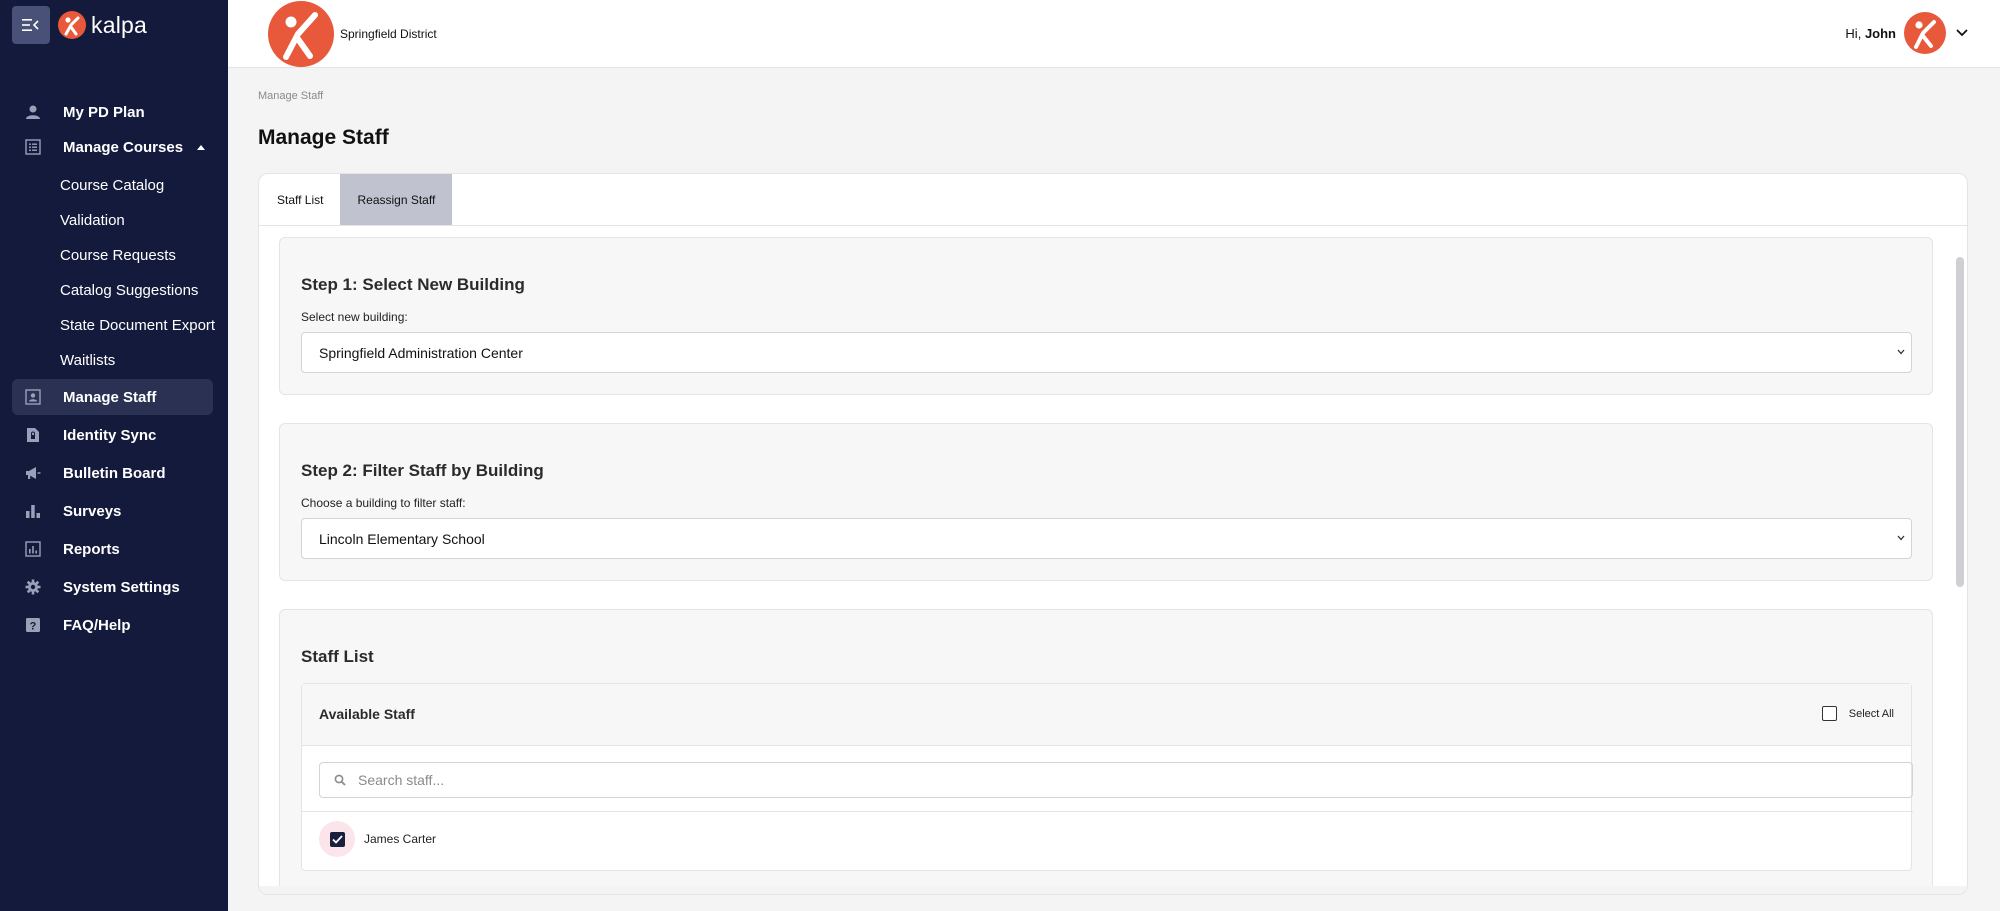 This screenshot has height=911, width=2000. Describe the element at coordinates (129, 290) in the screenshot. I see `sidebar-item-catalog-suggestions: Catalog Suggestions` at that location.